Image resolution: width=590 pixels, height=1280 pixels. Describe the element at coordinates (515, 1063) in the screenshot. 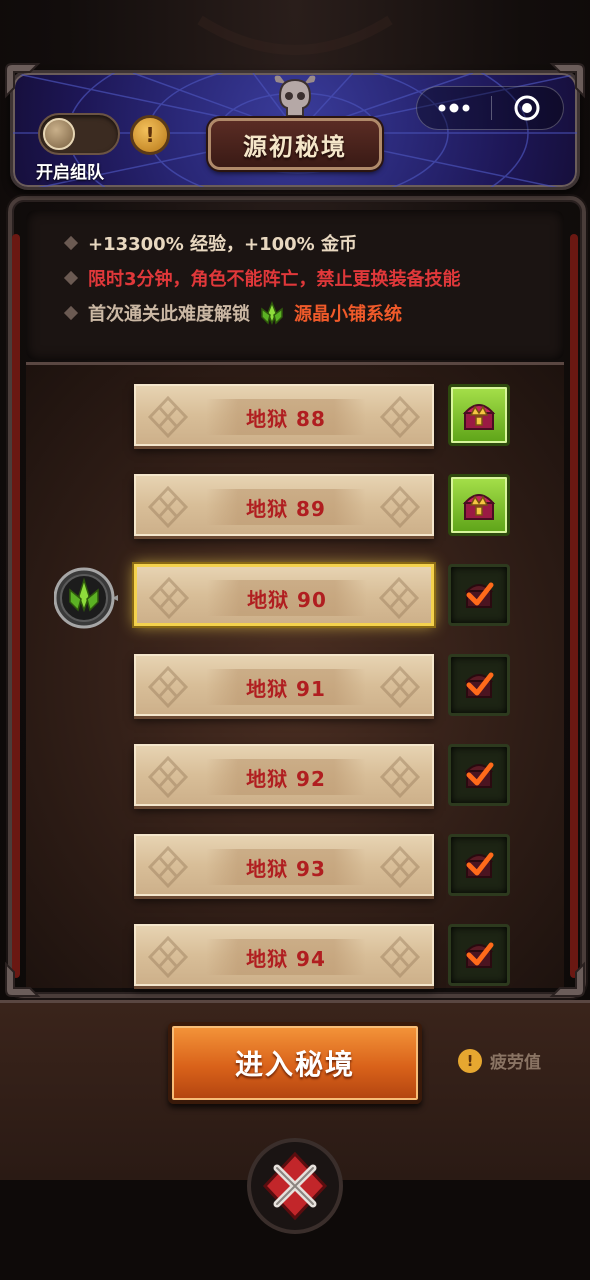

I see `fatigue-label: 疲劳值` at that location.